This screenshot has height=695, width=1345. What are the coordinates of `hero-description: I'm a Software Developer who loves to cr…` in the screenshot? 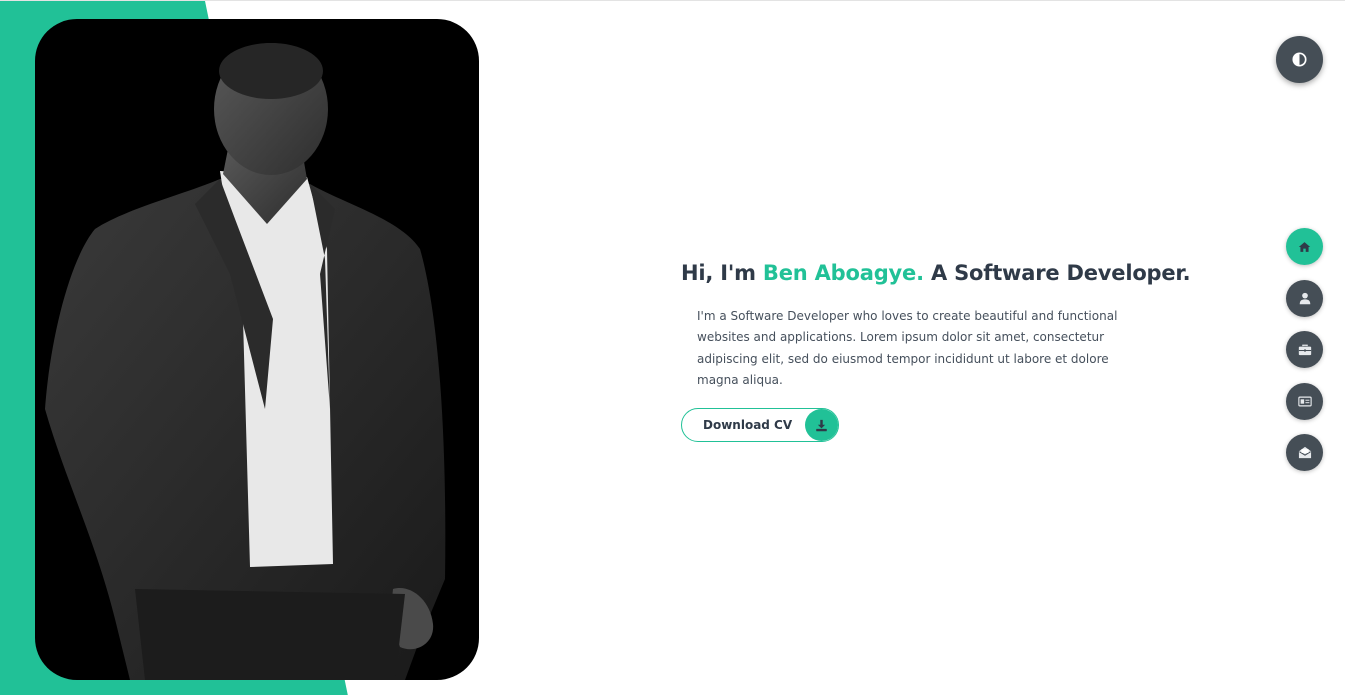 It's located at (907, 348).